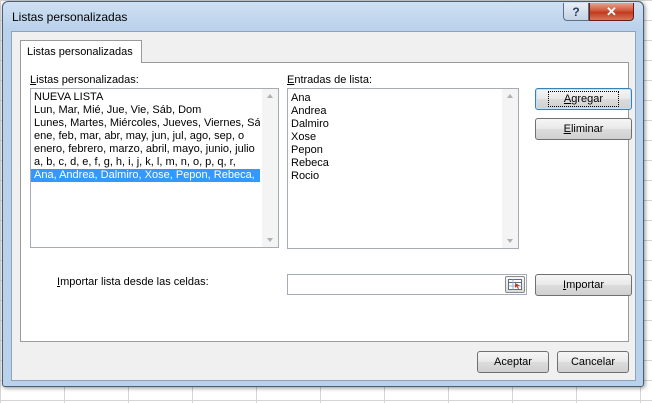 The height and width of the screenshot is (403, 652). I want to click on import-button: Importar, so click(583, 285).